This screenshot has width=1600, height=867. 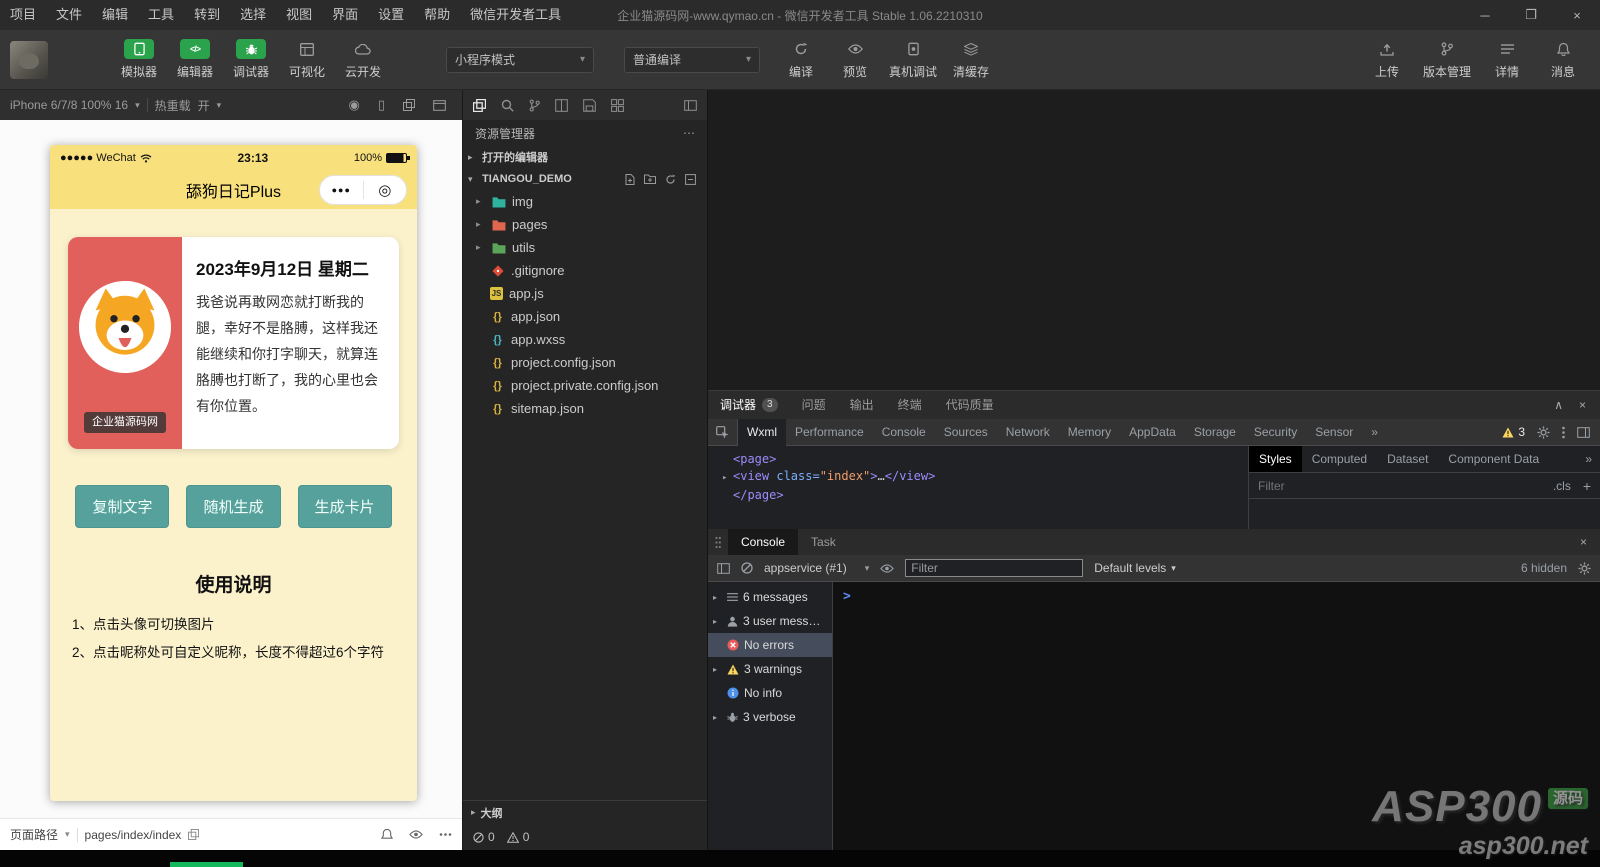 I want to click on devtools-tab-sources: Sources, so click(x=966, y=432).